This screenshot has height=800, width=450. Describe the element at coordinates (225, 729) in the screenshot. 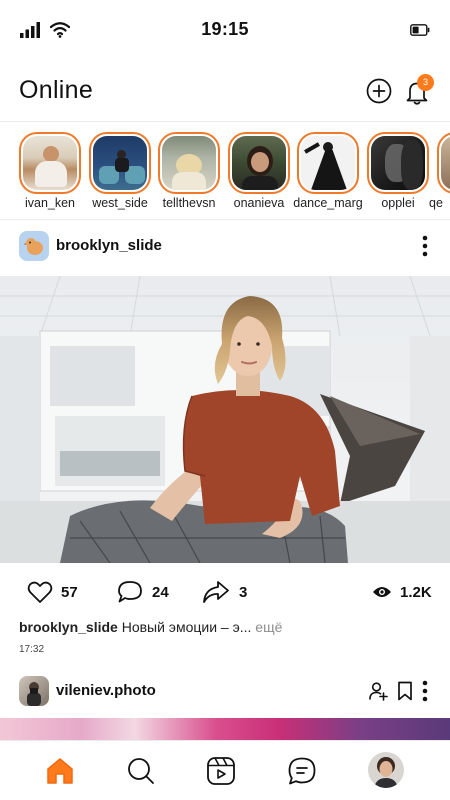

I see `post-image` at that location.